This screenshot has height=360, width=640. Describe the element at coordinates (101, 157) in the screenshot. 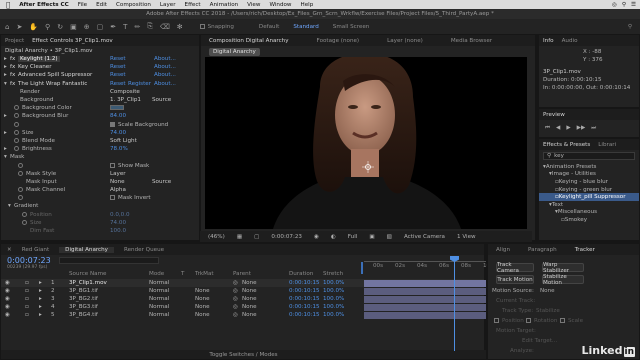

I see `group-mask: ▾ Mask` at that location.